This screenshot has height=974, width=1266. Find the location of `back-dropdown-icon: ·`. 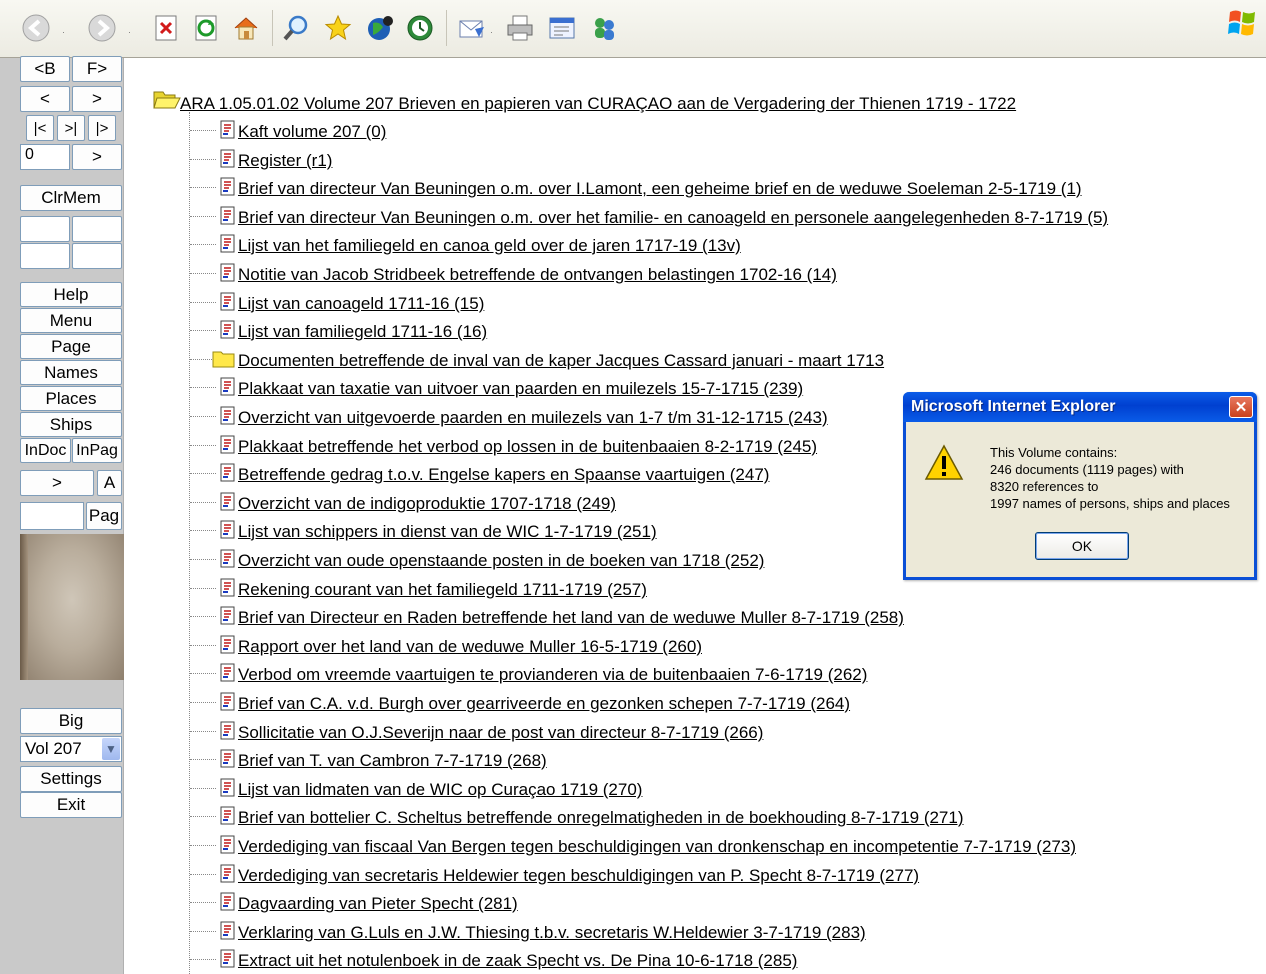

back-dropdown-icon: · is located at coordinates (63, 32).